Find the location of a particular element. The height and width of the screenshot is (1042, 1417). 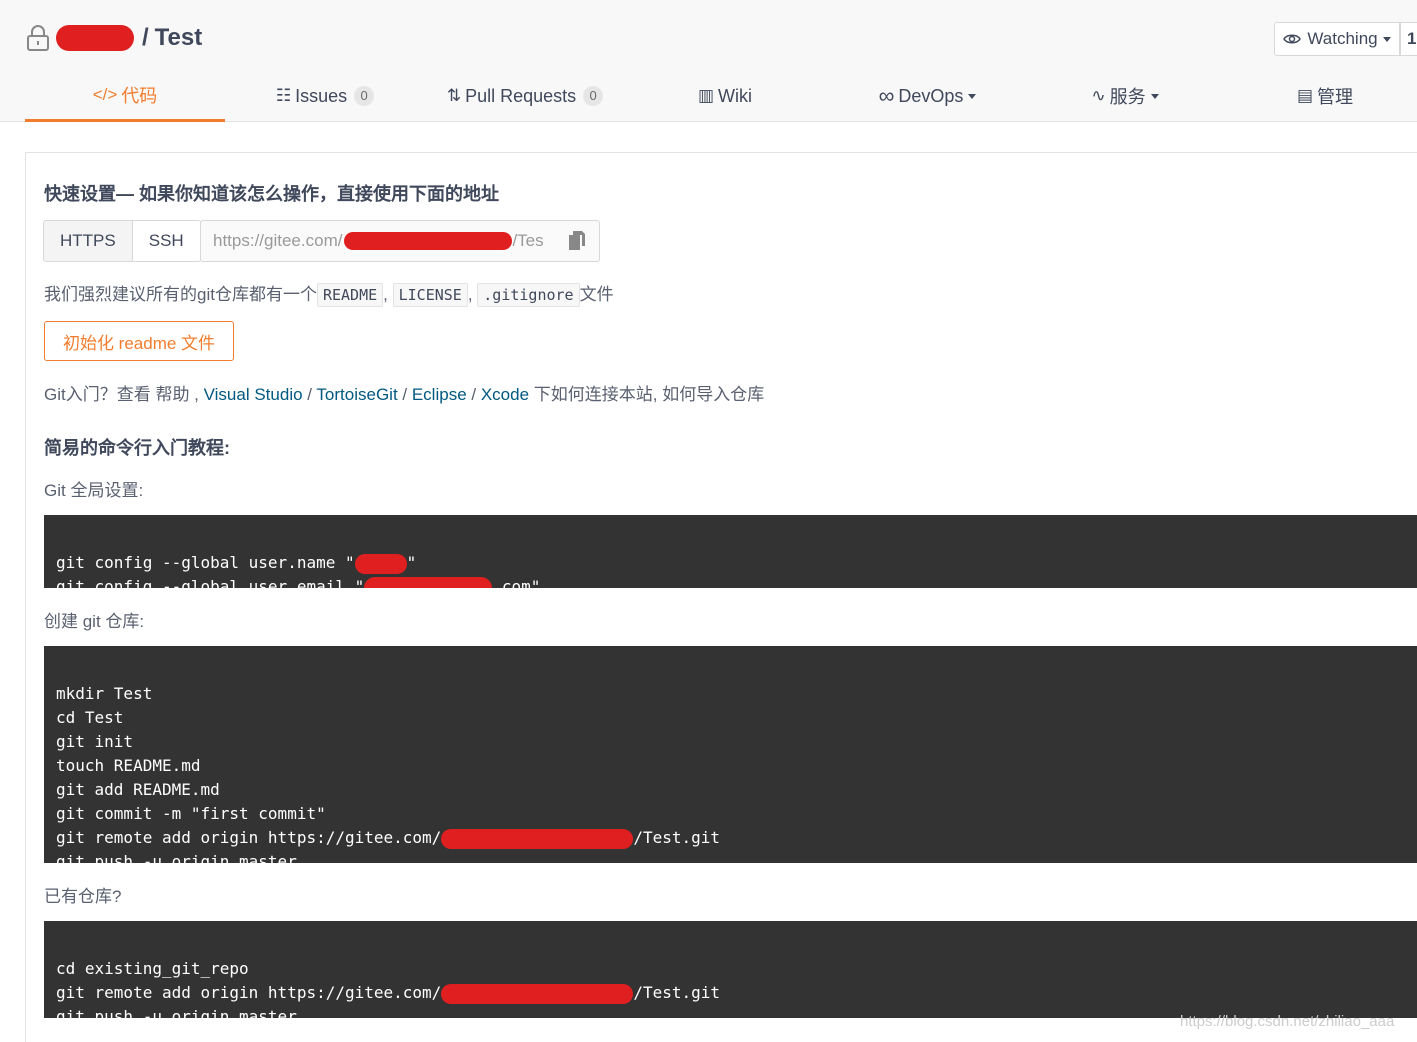

pulse-icon: ∿ is located at coordinates (1098, 95).